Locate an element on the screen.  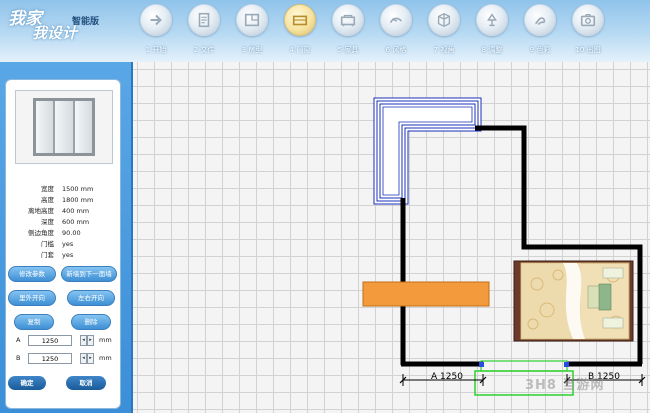
property-value: 1800 mm is located at coordinates (78, 200).